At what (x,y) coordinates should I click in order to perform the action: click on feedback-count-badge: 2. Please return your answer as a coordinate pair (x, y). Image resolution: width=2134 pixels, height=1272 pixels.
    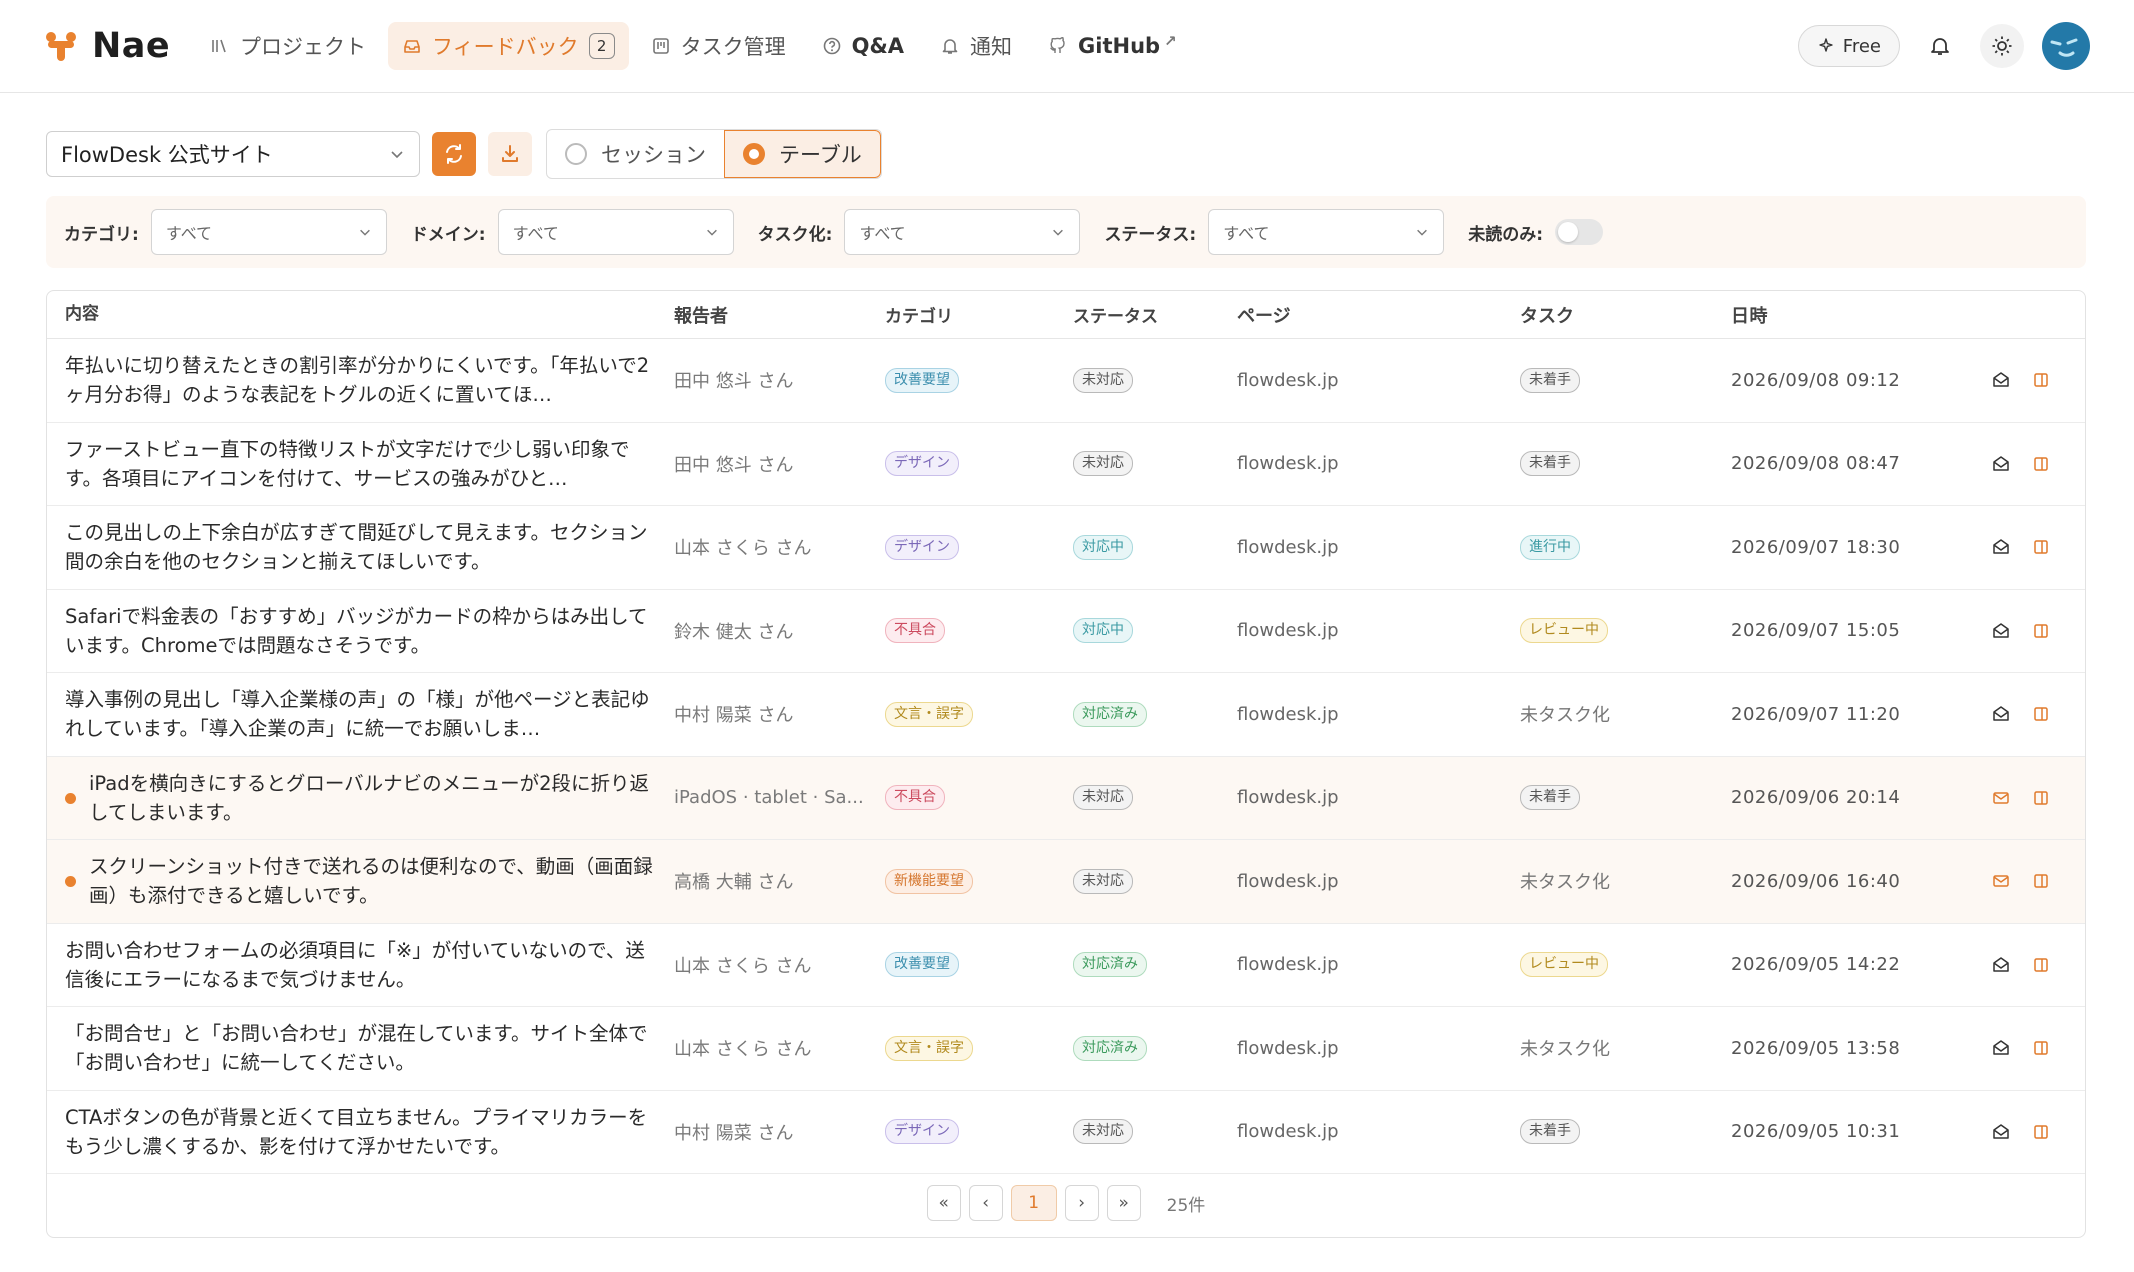
    Looking at the image, I should click on (601, 46).